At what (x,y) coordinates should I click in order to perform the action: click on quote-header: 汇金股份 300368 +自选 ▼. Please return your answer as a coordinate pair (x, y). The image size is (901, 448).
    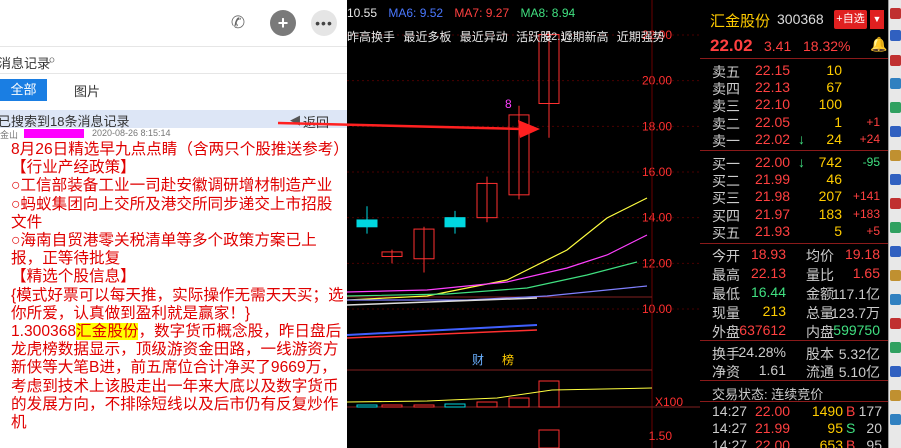
    Looking at the image, I should click on (794, 19).